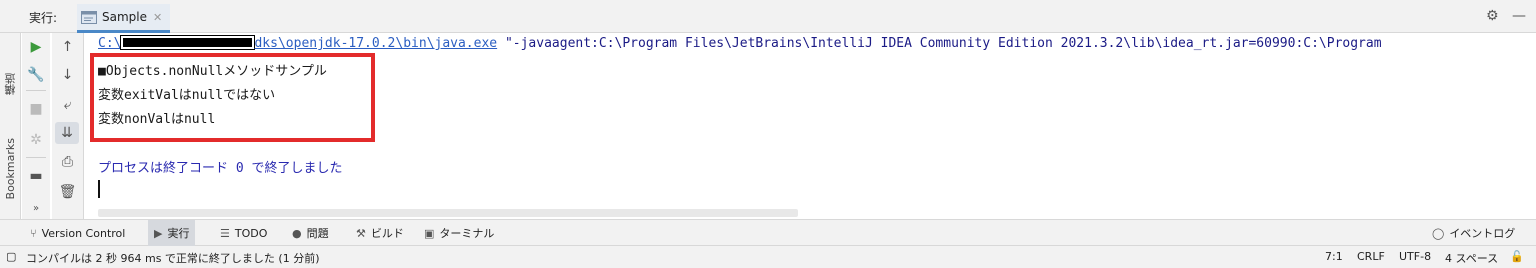 This screenshot has width=1536, height=268. Describe the element at coordinates (36, 109) in the screenshot. I see `stop-icon: ■` at that location.